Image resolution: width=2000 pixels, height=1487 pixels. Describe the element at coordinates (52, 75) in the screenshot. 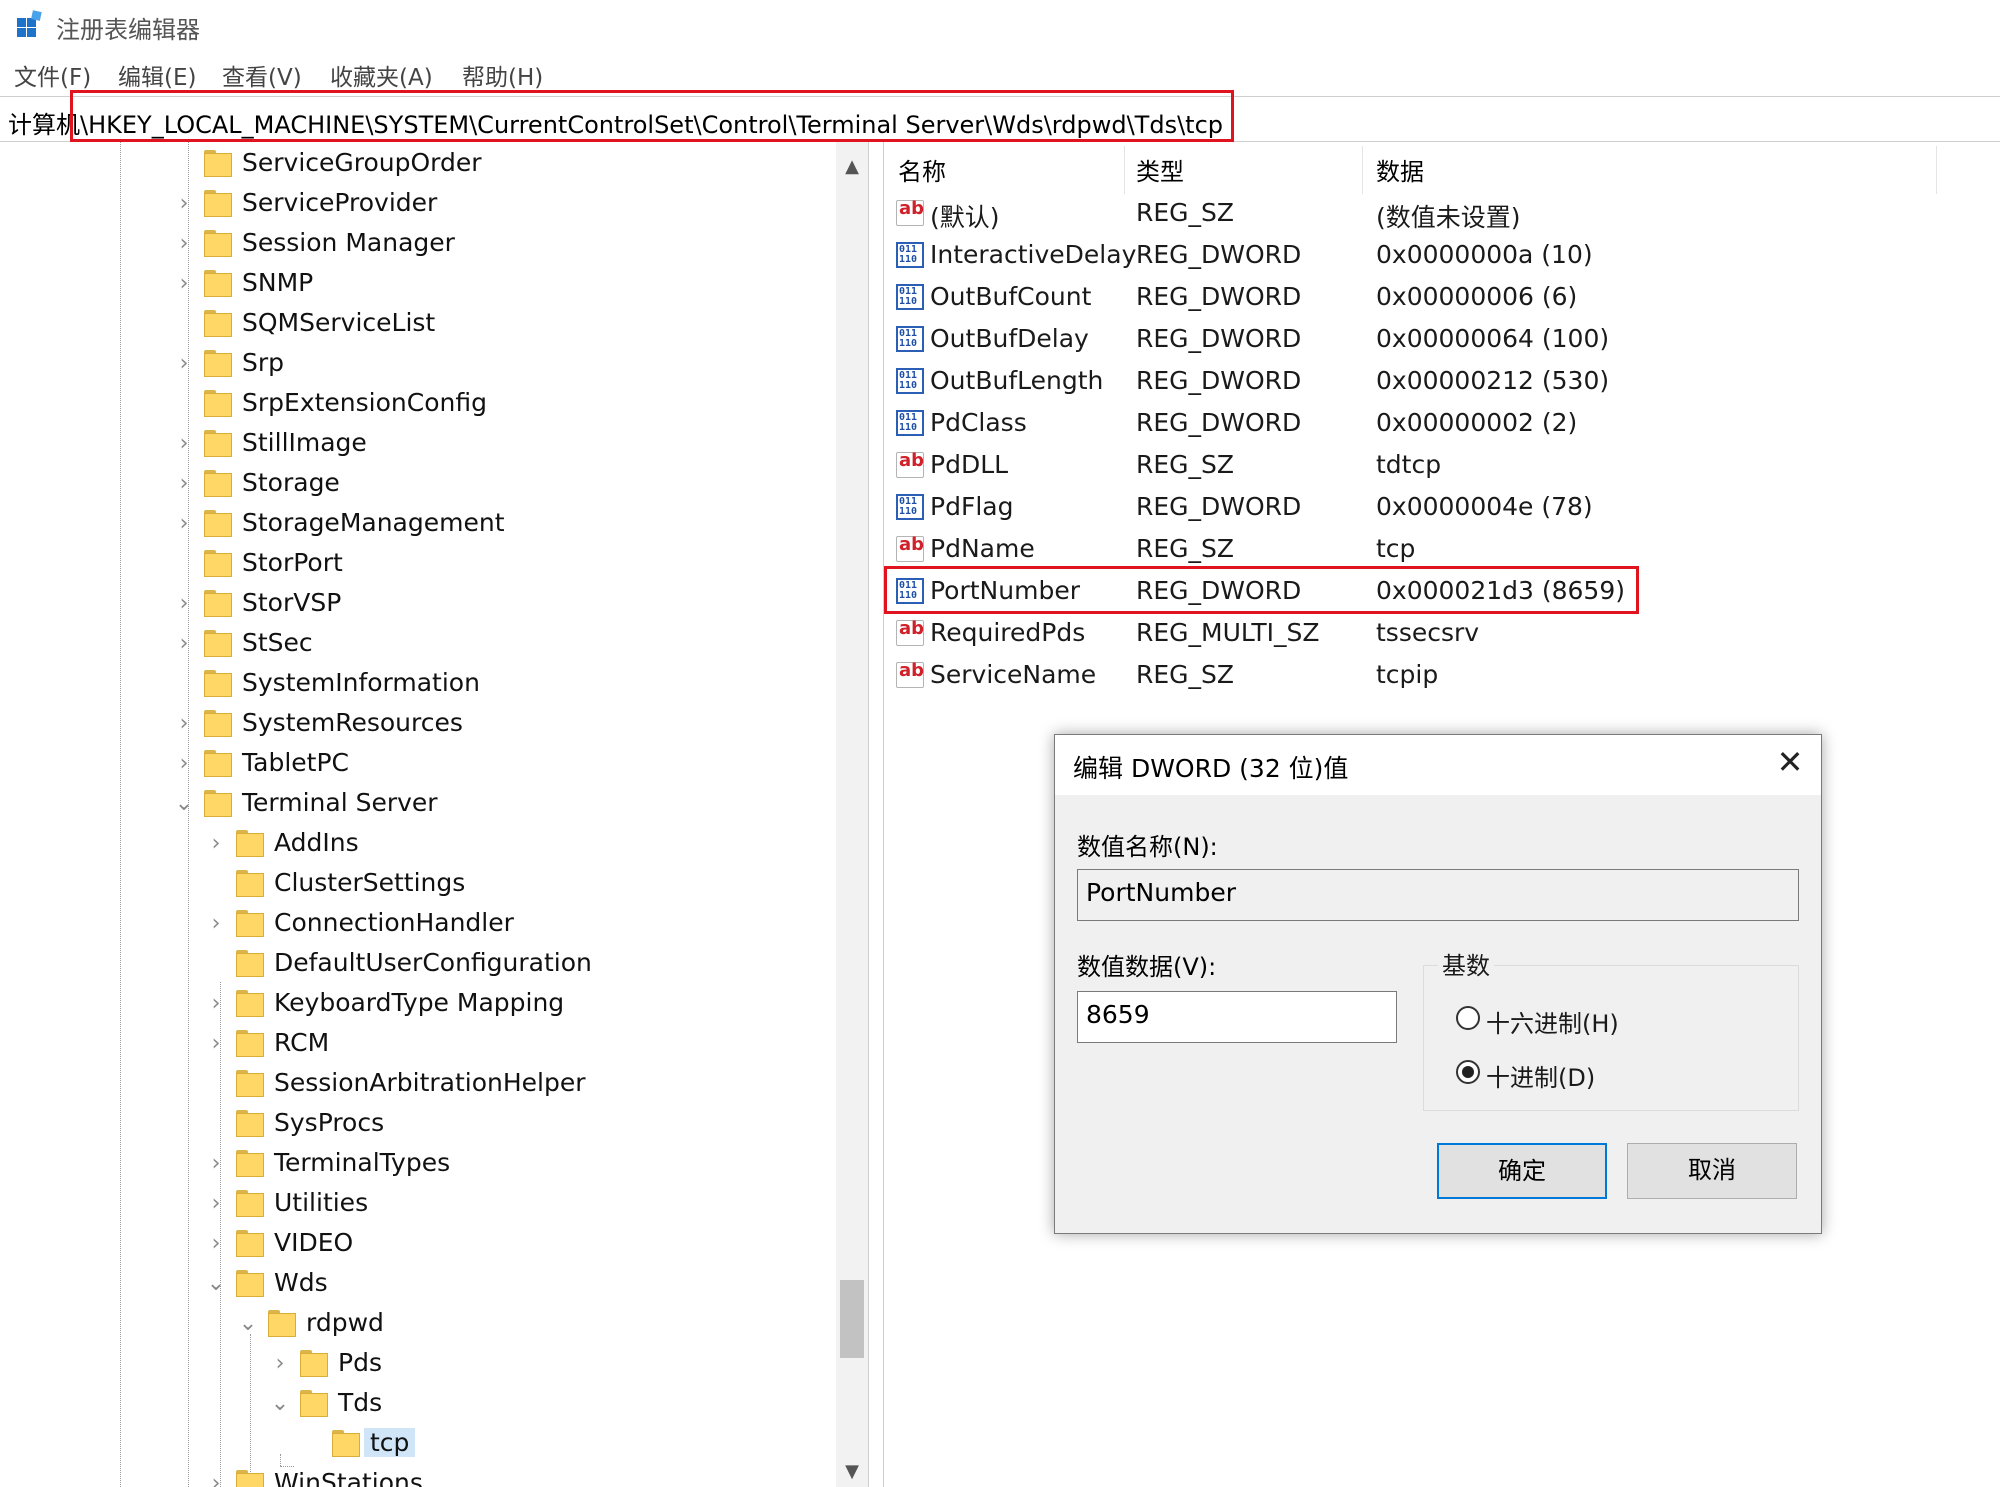

I see `menu-file: 文件(F)` at that location.